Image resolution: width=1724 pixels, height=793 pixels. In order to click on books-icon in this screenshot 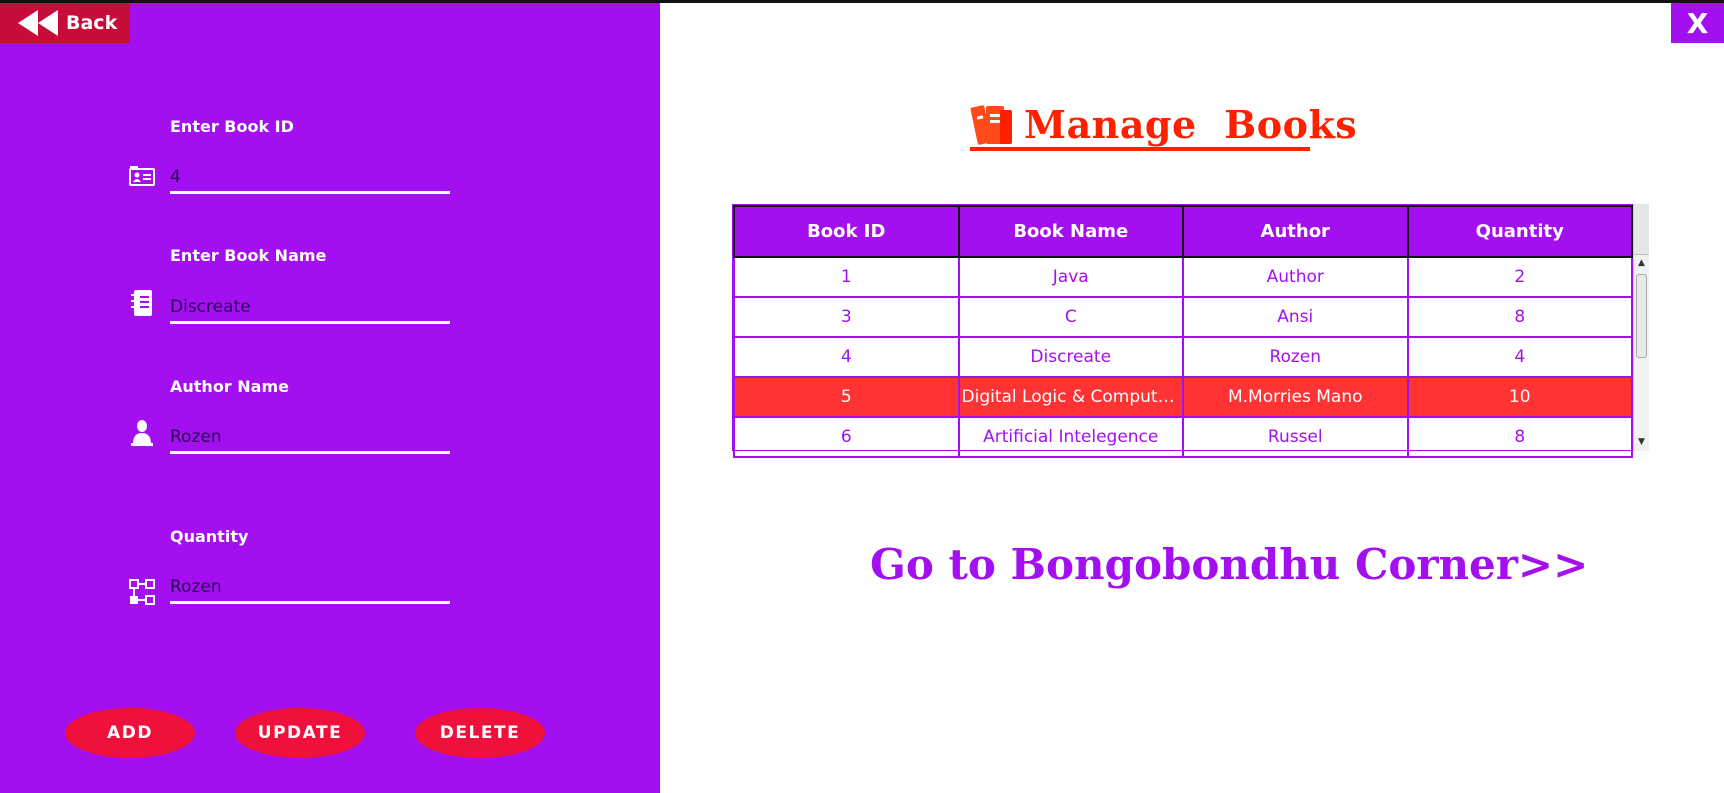, I will do `click(991, 125)`.